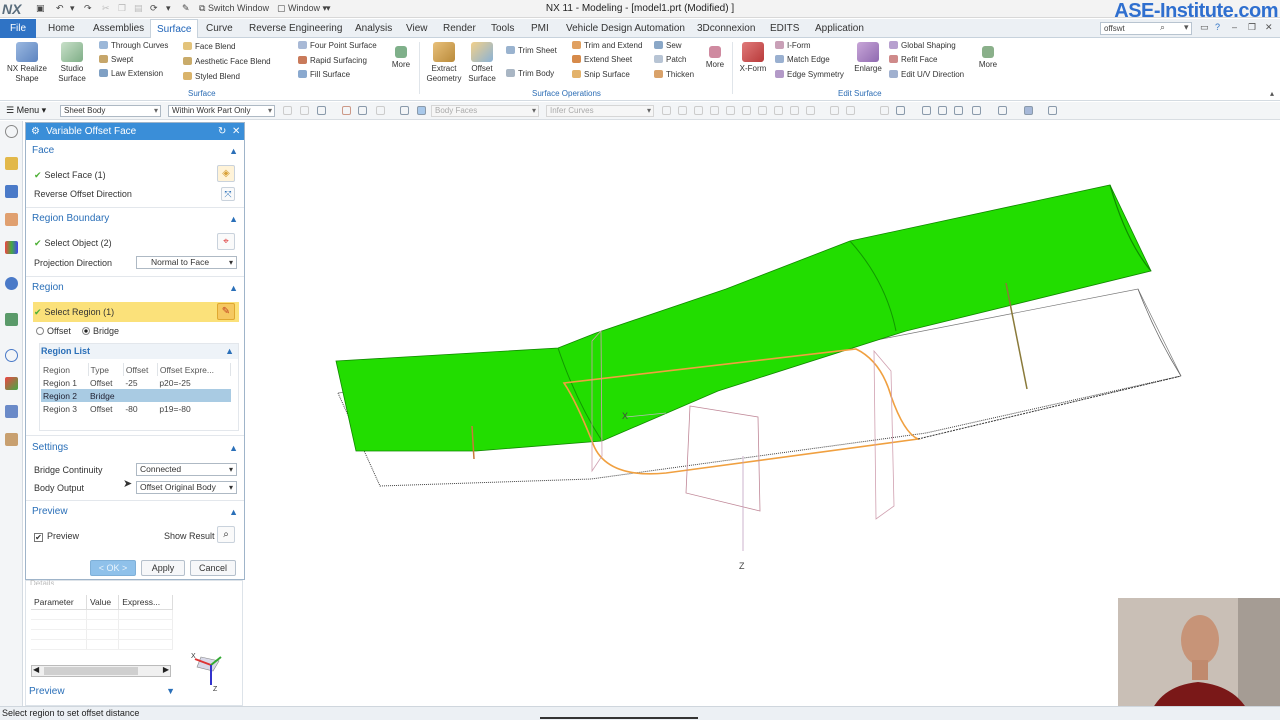 The image size is (1280, 720). What do you see at coordinates (65, 369) in the screenshot?
I see `column-region: Region` at bounding box center [65, 369].